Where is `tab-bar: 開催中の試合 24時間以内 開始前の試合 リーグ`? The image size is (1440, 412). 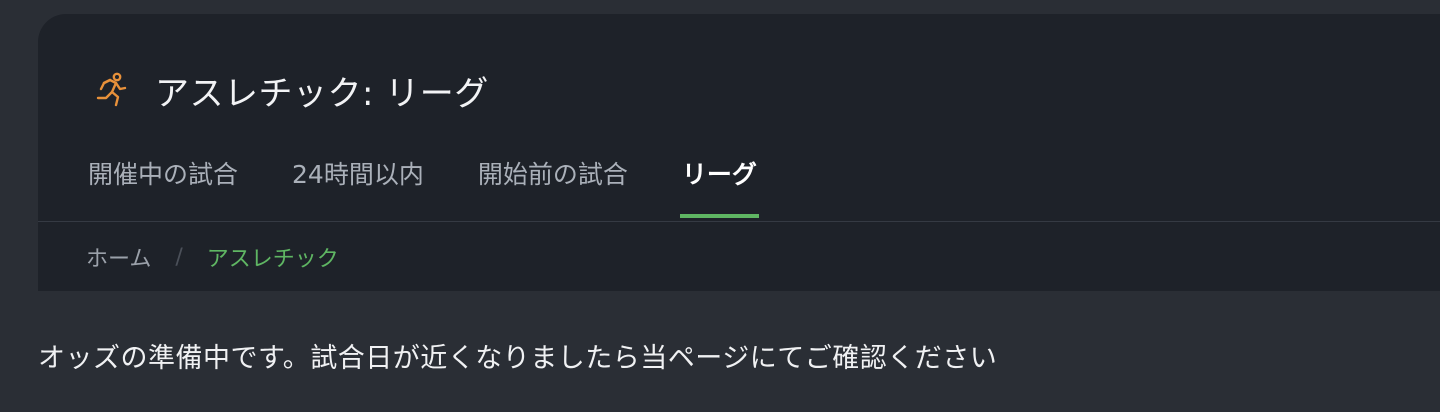 tab-bar: 開催中の試合 24時間以内 開始前の試合 リーグ is located at coordinates (447, 189).